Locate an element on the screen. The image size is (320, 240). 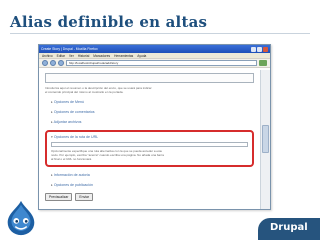
fieldset-url-path: Opciones de la ruta de URL is located at coordinates (149, 137).